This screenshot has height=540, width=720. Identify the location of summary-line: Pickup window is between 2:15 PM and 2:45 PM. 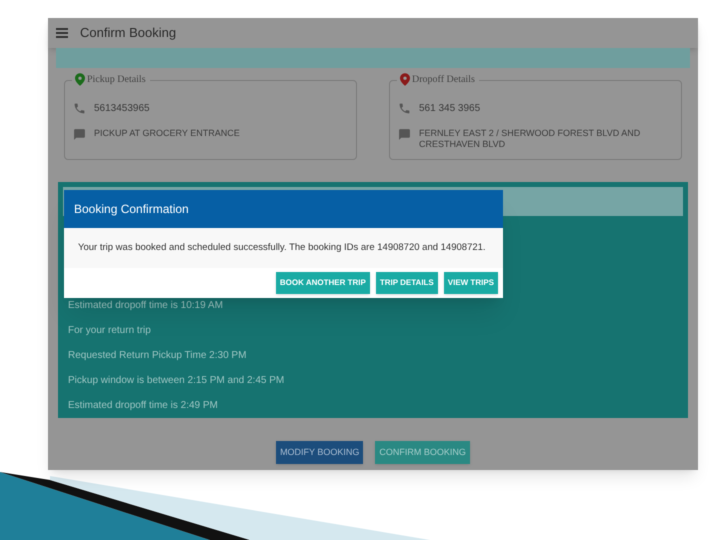
(177, 381).